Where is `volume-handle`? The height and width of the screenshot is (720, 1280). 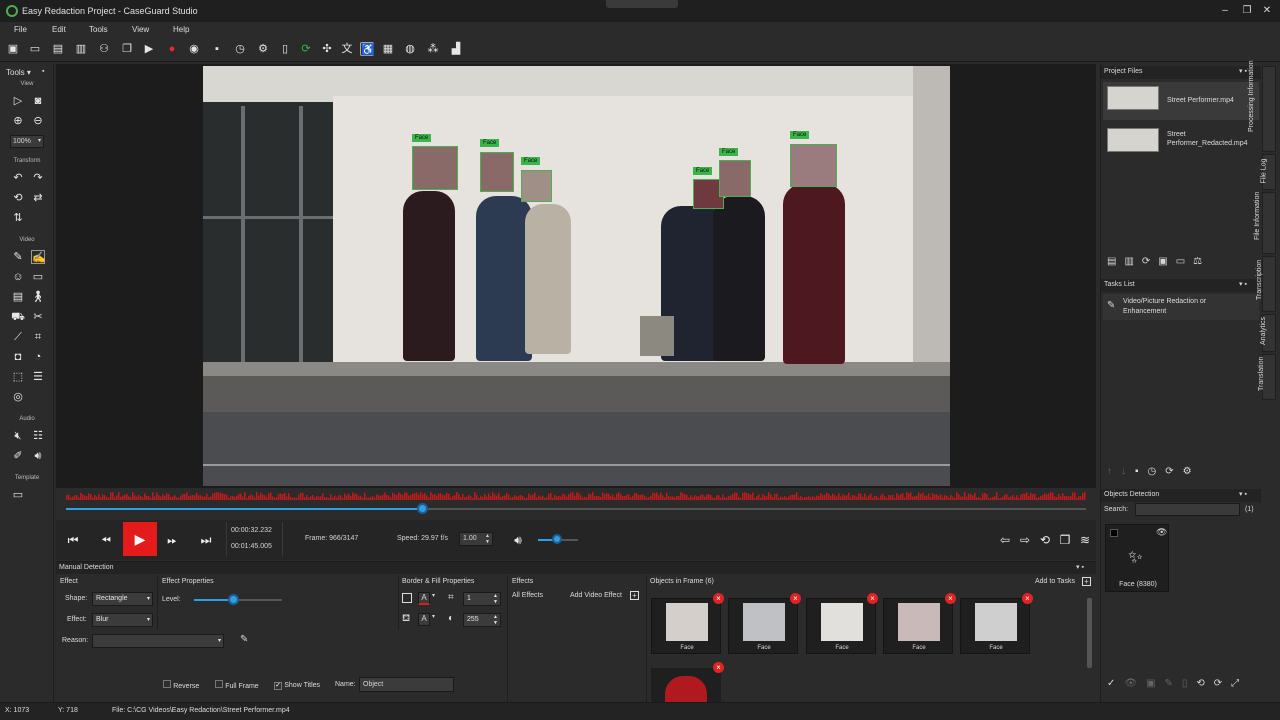 volume-handle is located at coordinates (557, 539).